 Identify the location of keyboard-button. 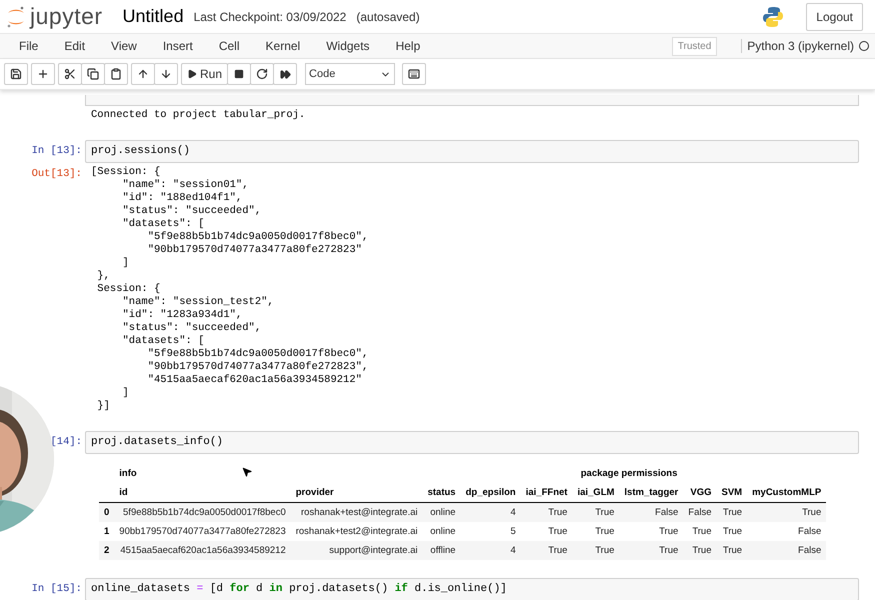
(414, 74).